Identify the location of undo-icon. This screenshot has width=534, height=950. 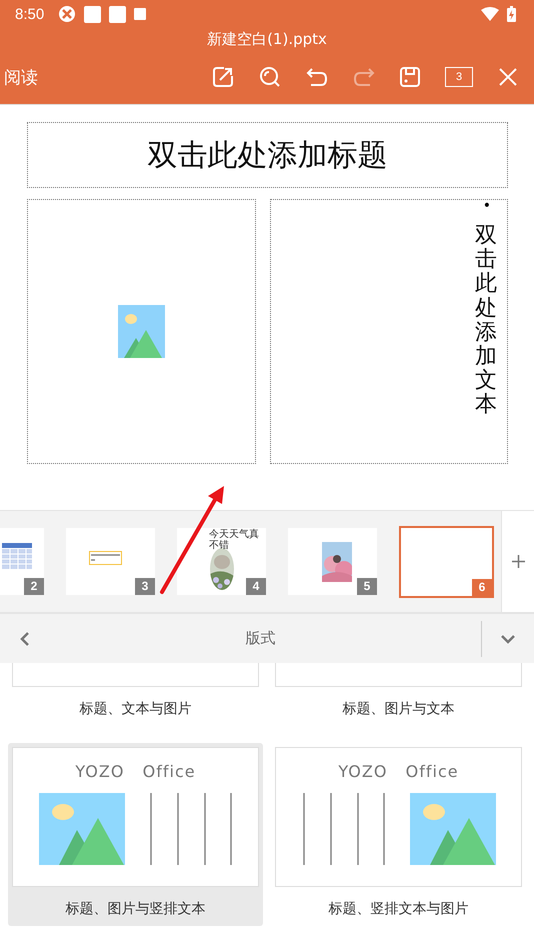
(317, 77).